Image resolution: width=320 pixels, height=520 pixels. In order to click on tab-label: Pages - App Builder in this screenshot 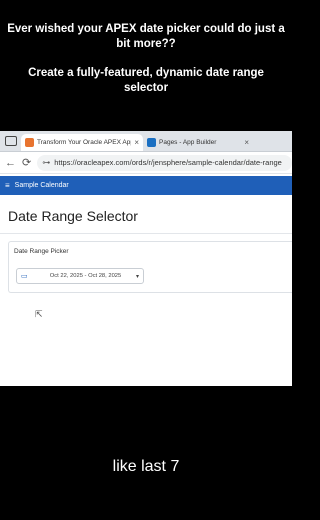, I will do `click(188, 142)`.